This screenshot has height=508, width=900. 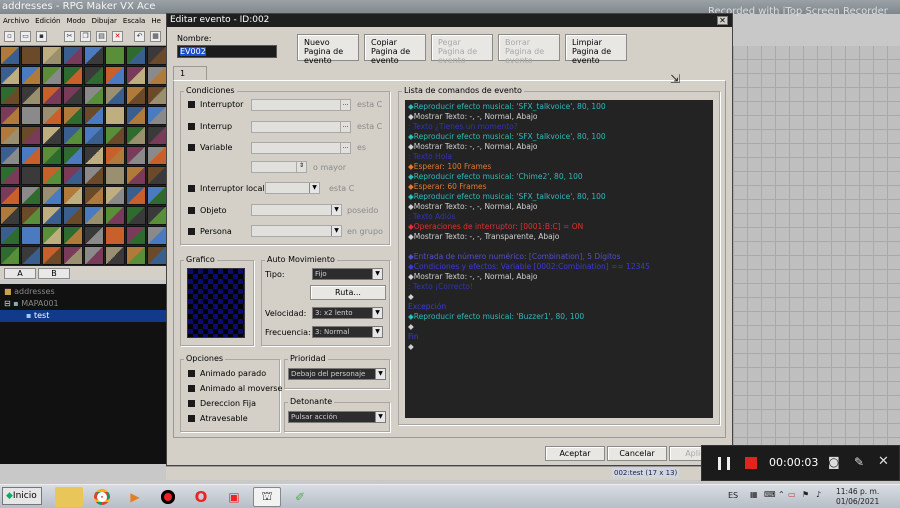 What do you see at coordinates (47, 21) in the screenshot?
I see `menu-edicion: Edición` at bounding box center [47, 21].